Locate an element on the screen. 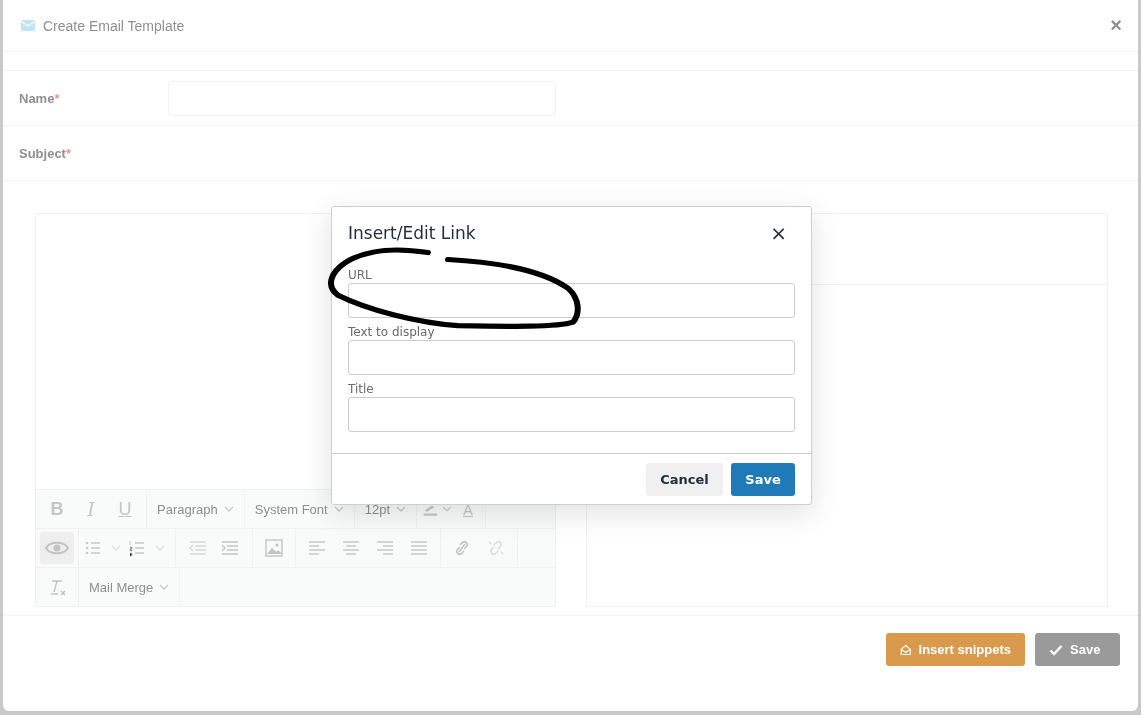  block-format-dropdown: Paragraph is located at coordinates (195, 509).